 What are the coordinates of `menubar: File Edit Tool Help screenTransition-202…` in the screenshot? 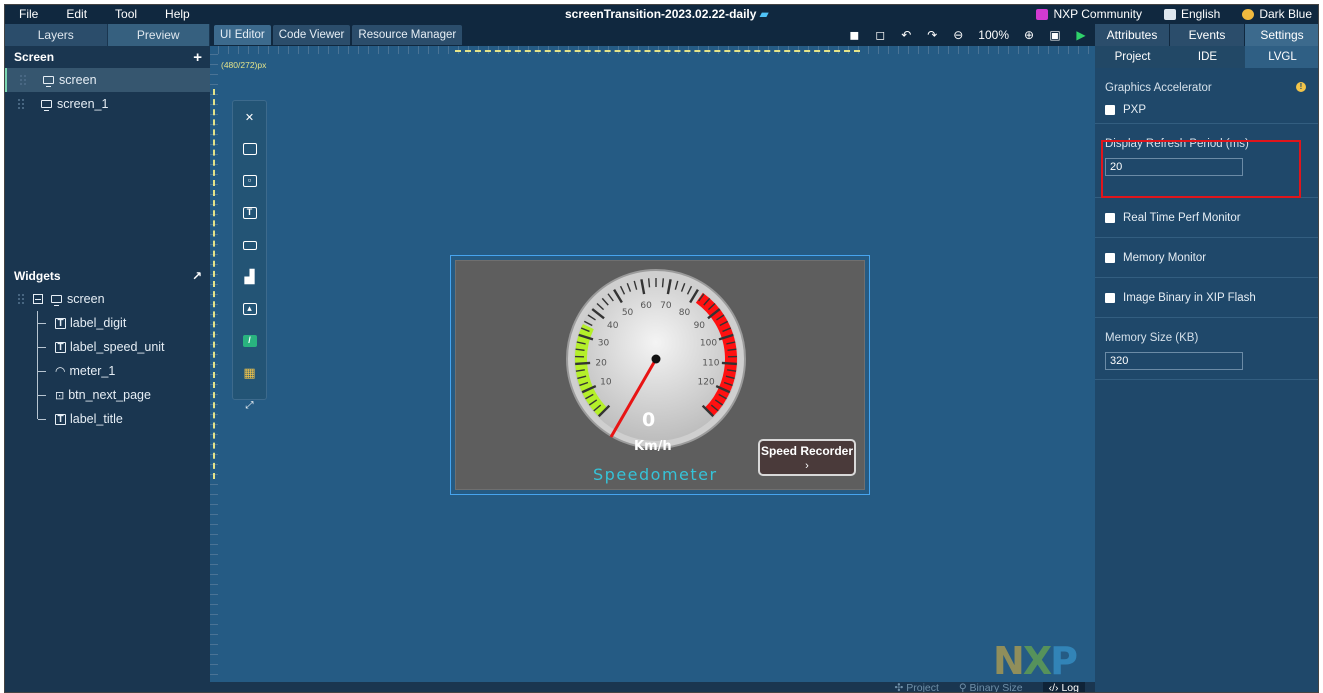 It's located at (661, 14).